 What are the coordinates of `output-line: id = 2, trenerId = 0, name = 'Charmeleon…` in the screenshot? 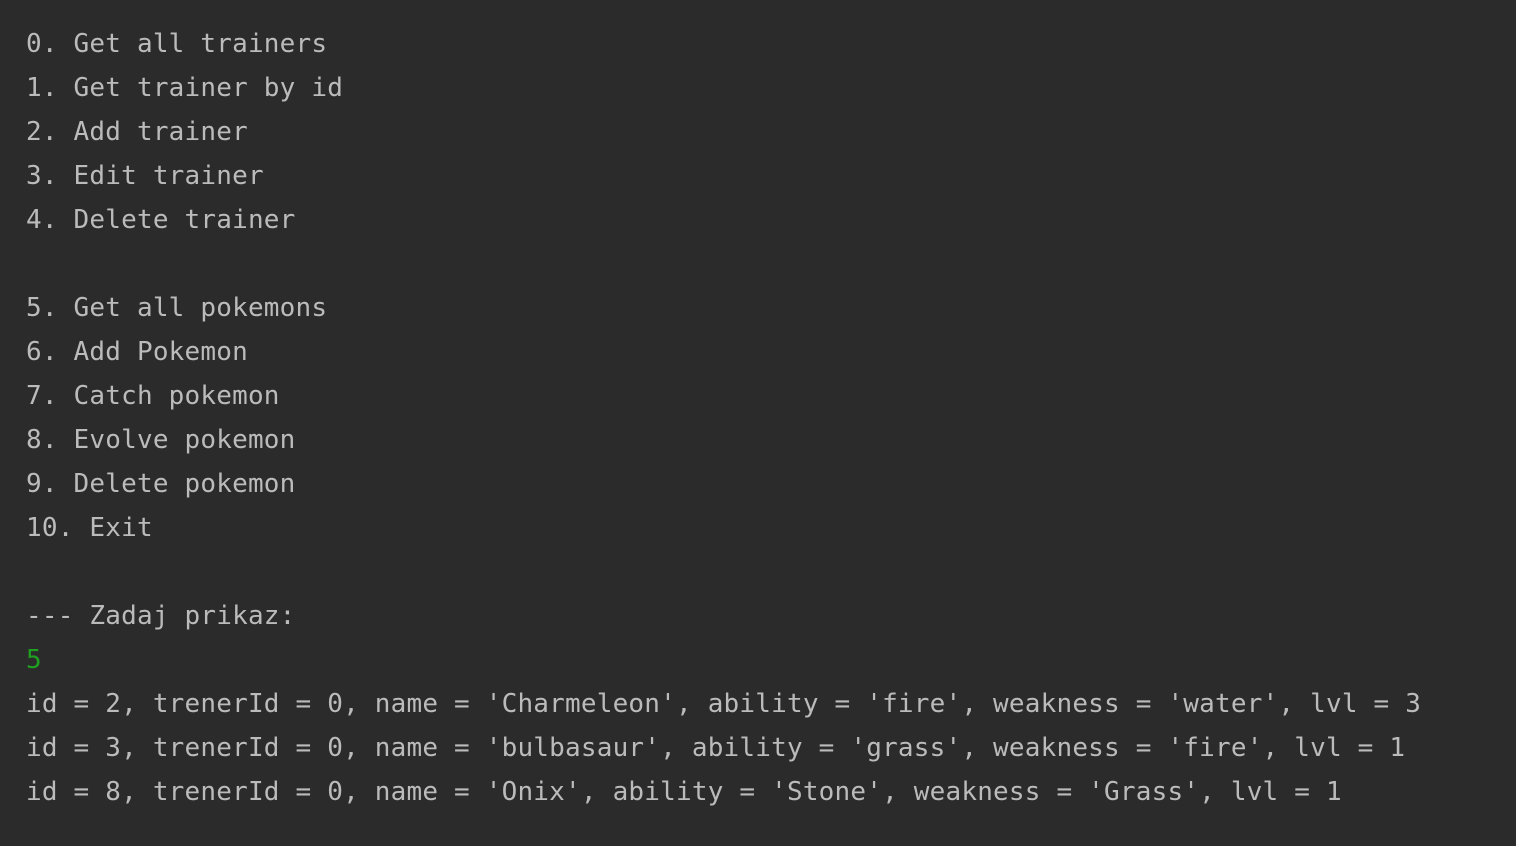 It's located at (724, 704).